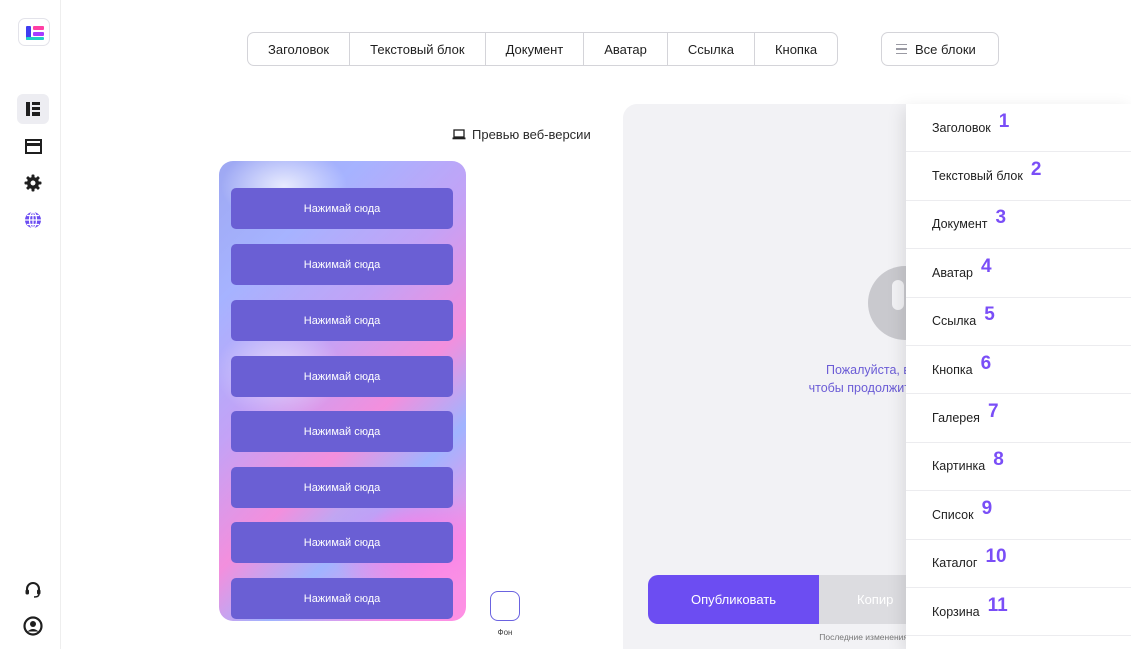  I want to click on tab-text-block: Текстовый блок, so click(418, 49).